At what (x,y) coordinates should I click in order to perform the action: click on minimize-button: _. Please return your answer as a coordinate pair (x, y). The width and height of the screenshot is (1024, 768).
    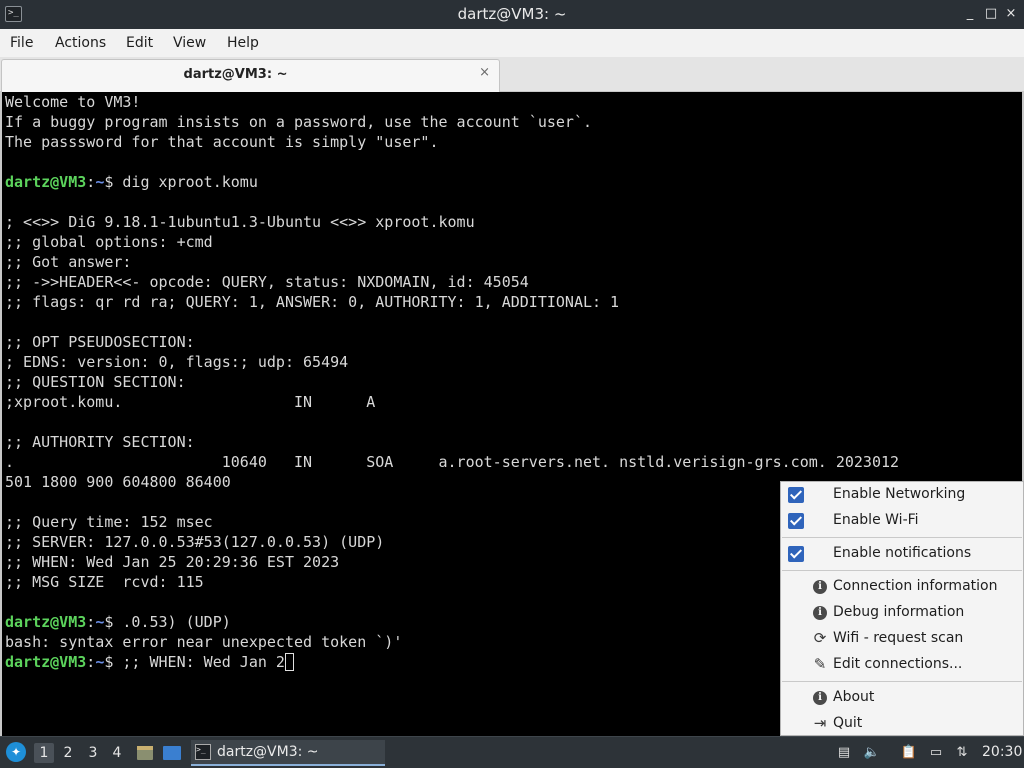
    Looking at the image, I should click on (970, 14).